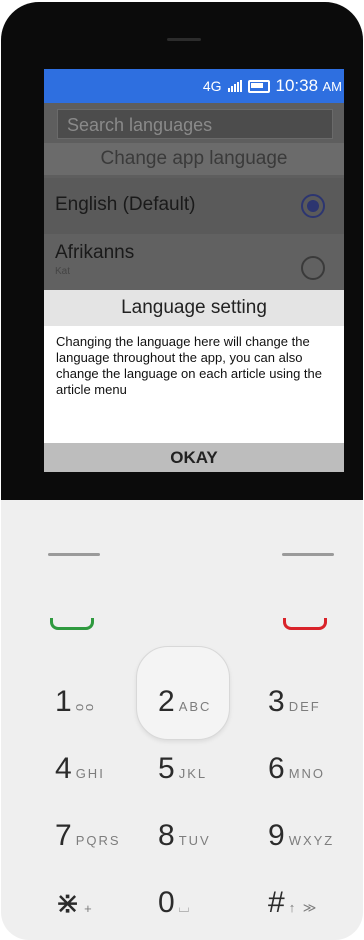 Image resolution: width=364 pixels, height=940 pixels. I want to click on end-call-icon, so click(305, 624).